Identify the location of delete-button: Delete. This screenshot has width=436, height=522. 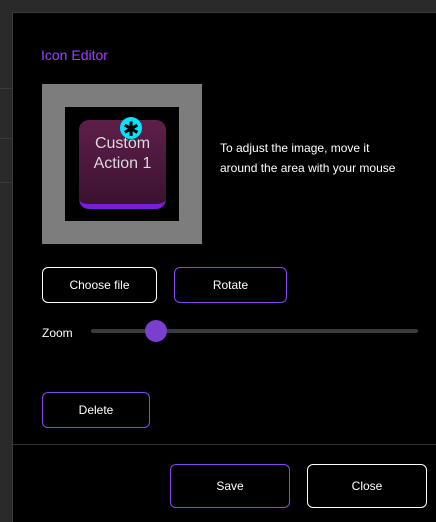
(96, 410).